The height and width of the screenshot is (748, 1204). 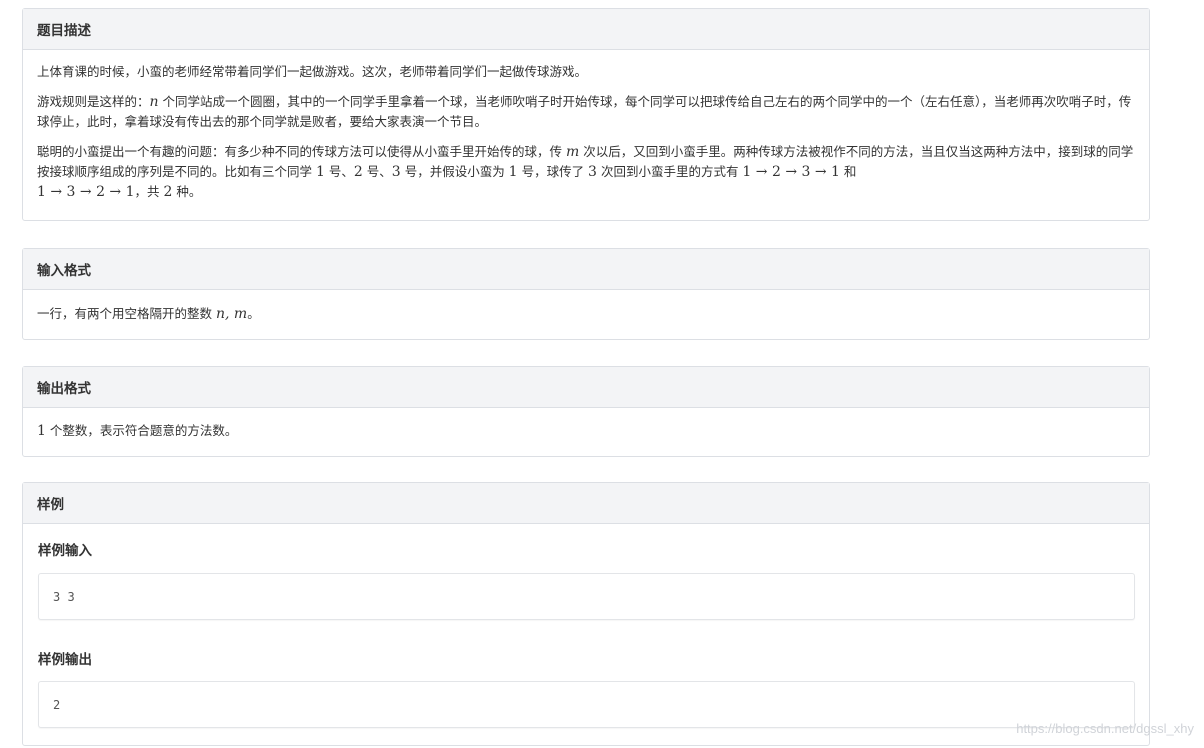 What do you see at coordinates (586, 596) in the screenshot?
I see `sample-input-box: 3 3` at bounding box center [586, 596].